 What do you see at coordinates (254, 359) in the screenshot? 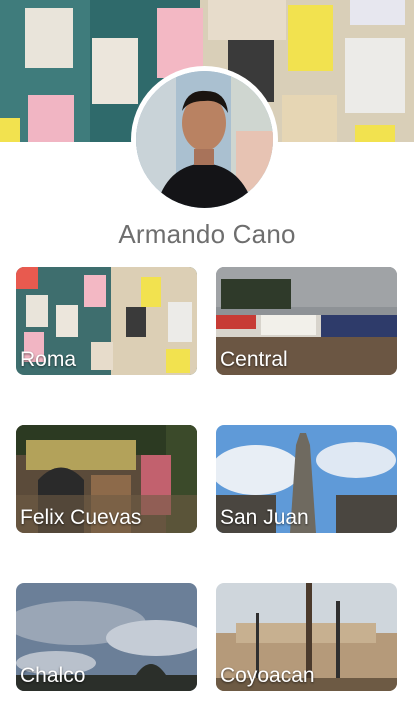
I see `tile-label-central: Central` at bounding box center [254, 359].